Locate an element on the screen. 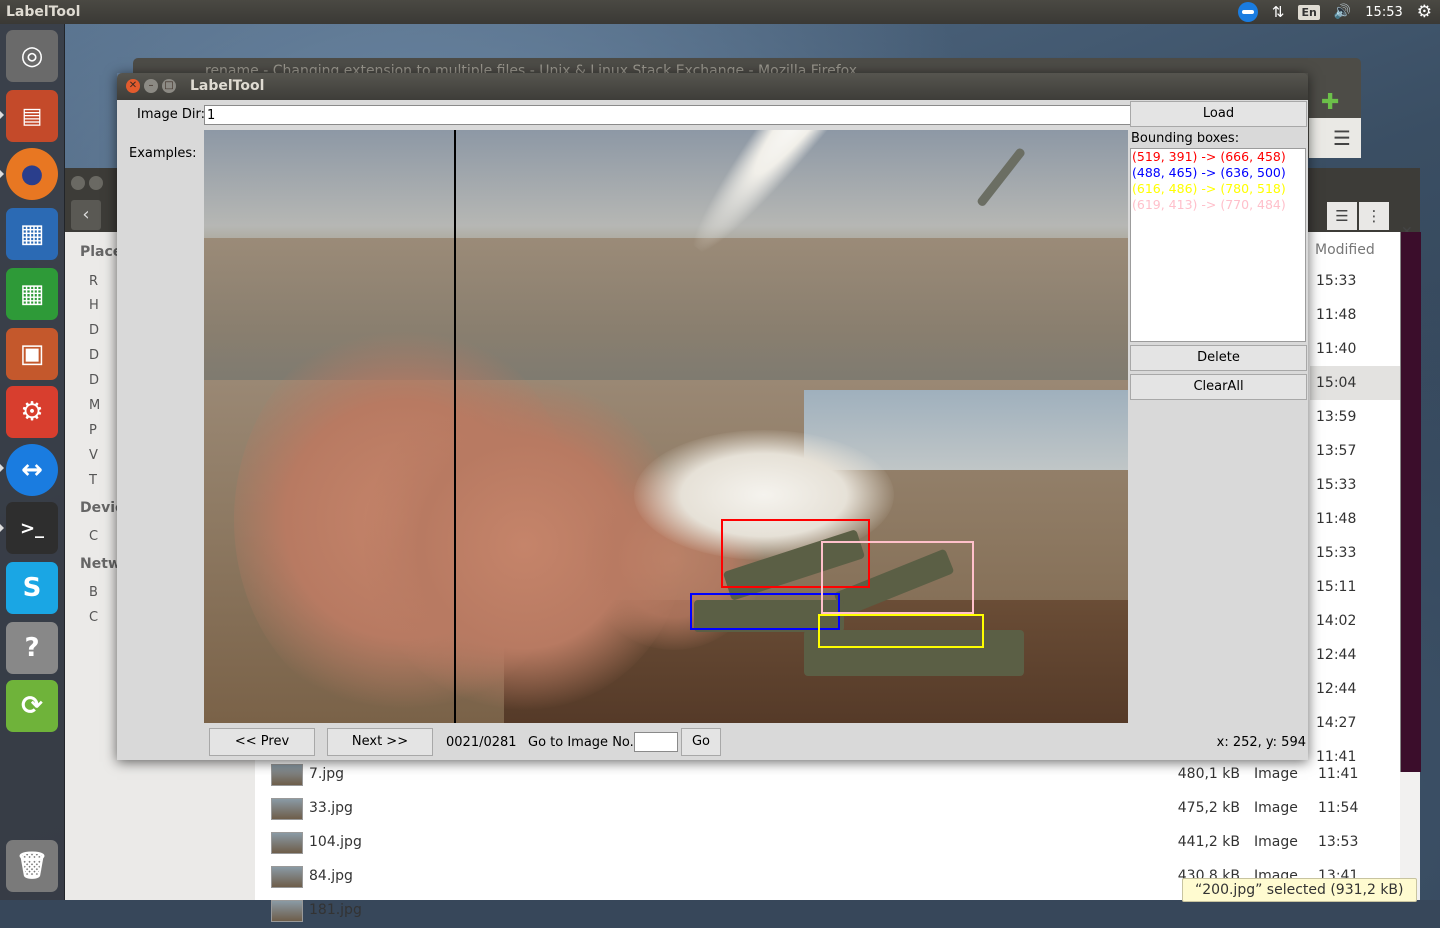 The width and height of the screenshot is (1440, 928). sidebar-item-recent: R is located at coordinates (93, 281).